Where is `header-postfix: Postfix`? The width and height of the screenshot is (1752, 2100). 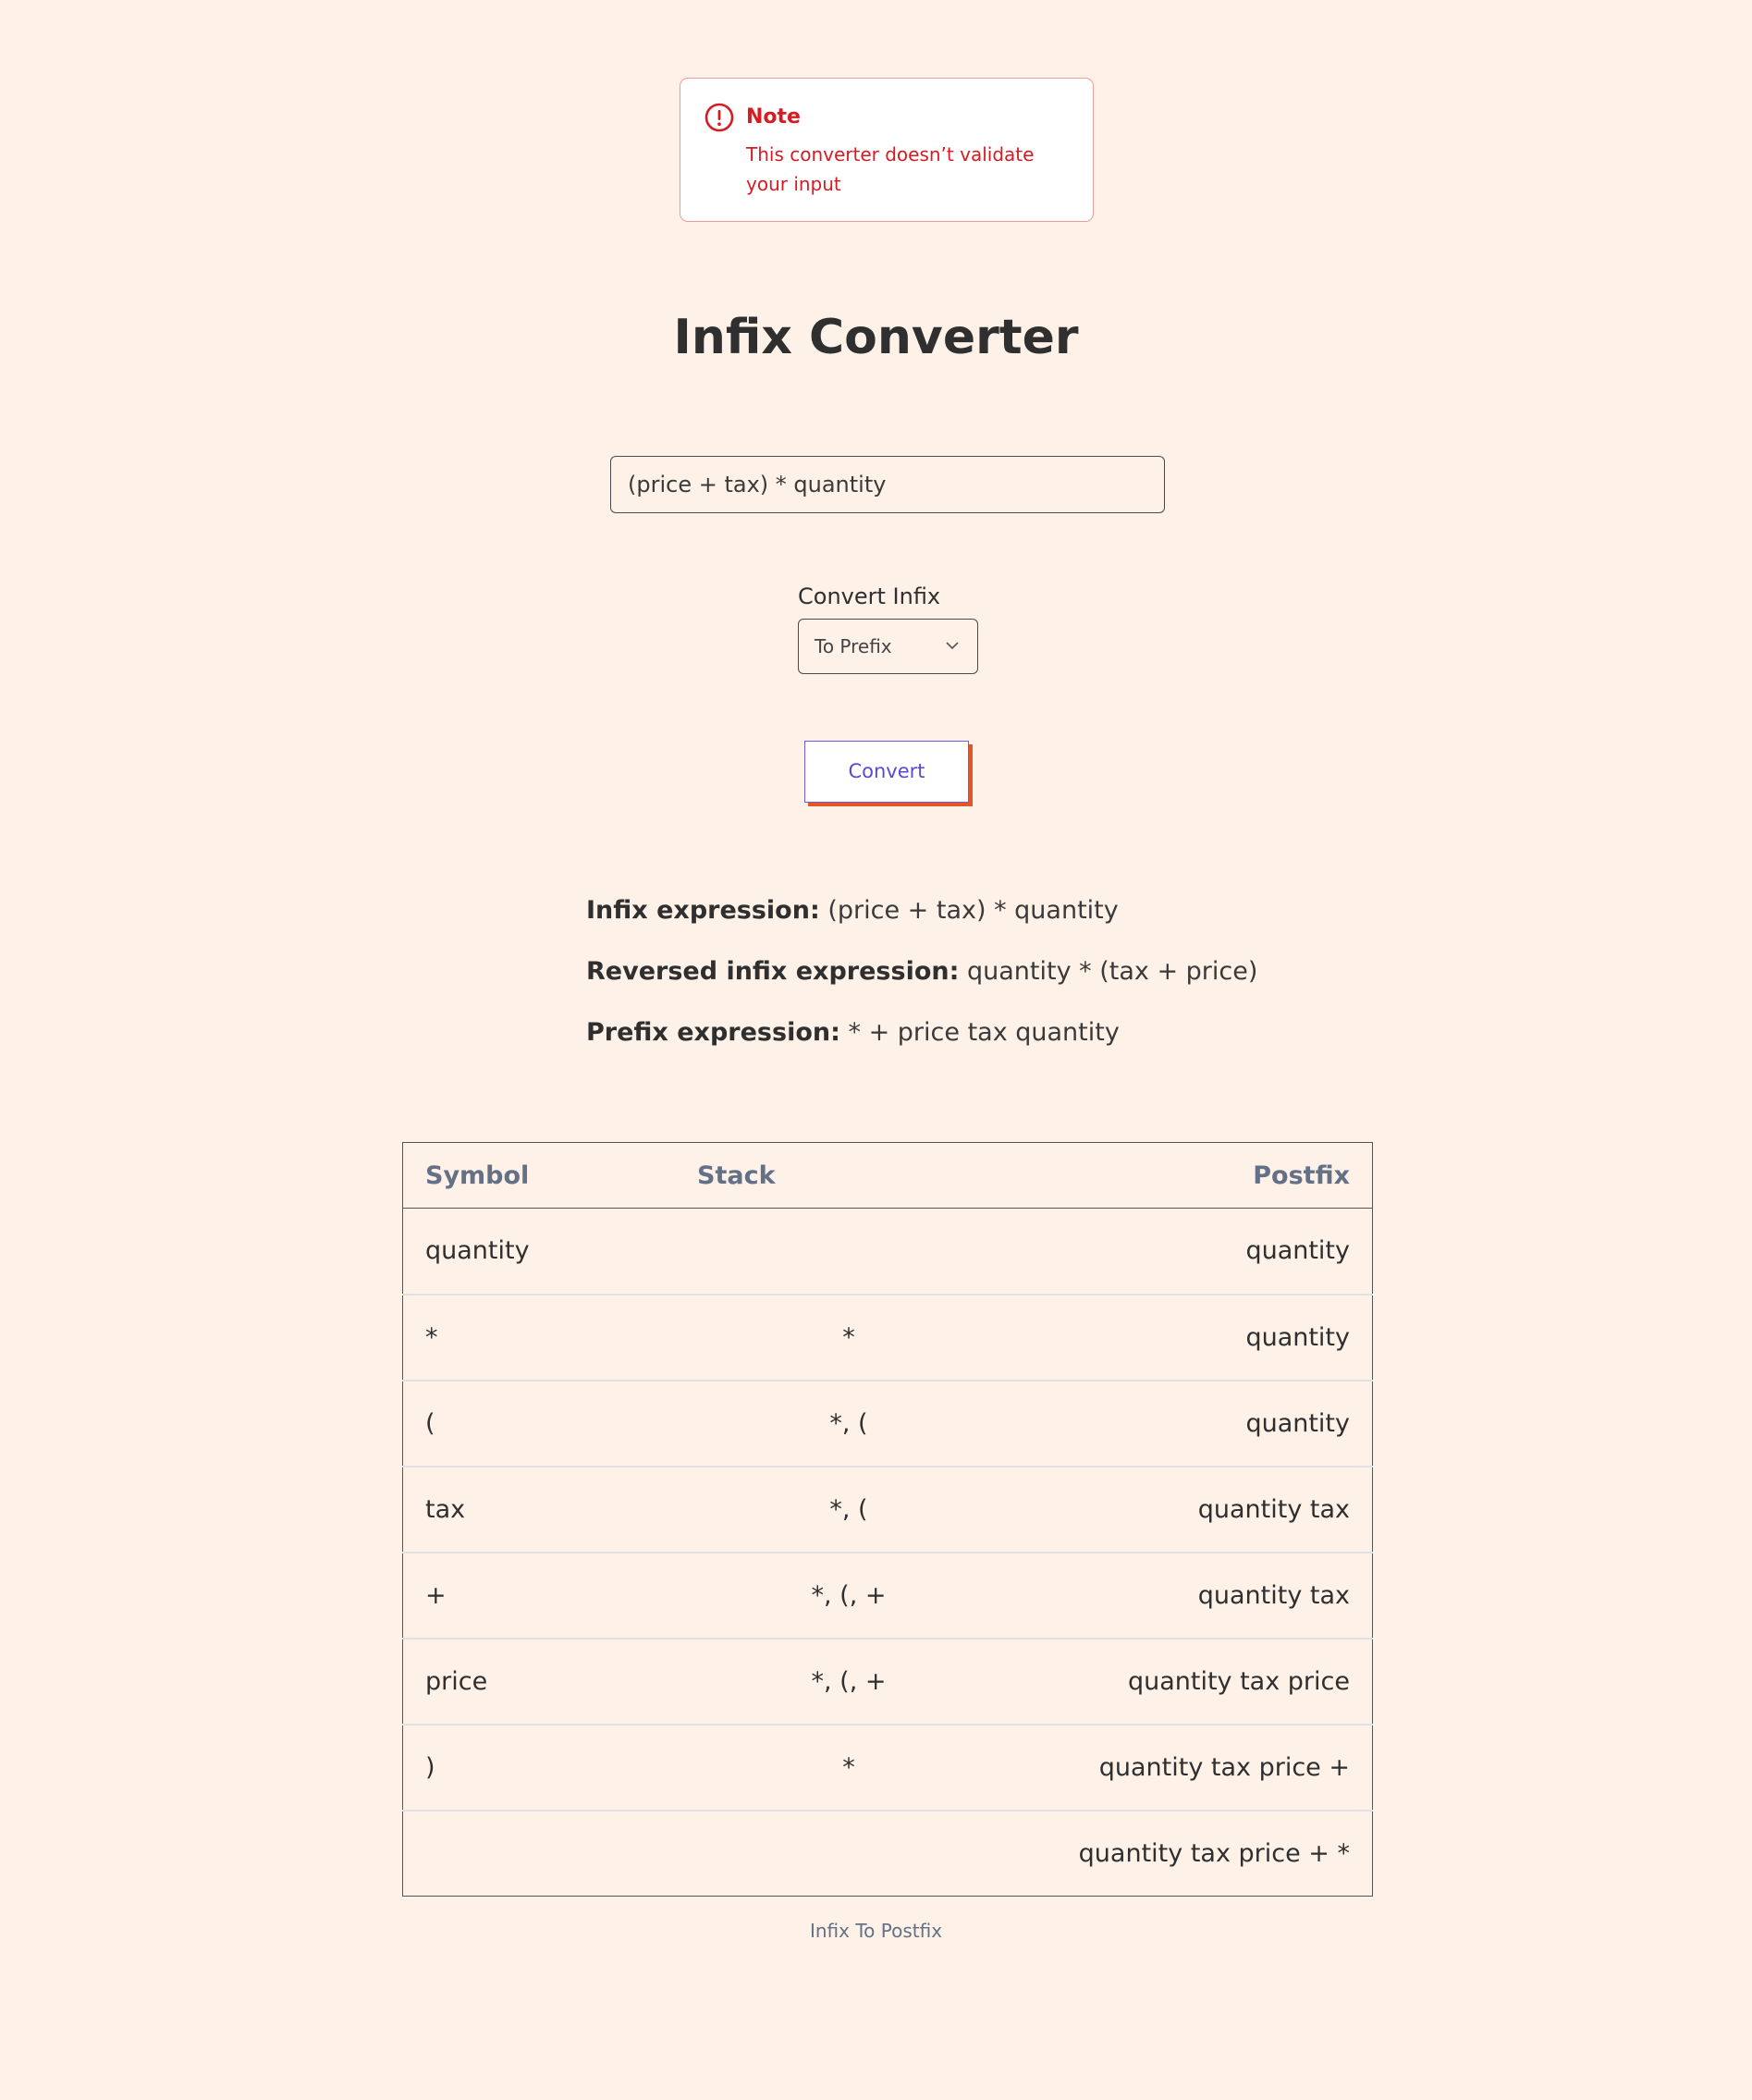 header-postfix: Postfix is located at coordinates (1301, 1175).